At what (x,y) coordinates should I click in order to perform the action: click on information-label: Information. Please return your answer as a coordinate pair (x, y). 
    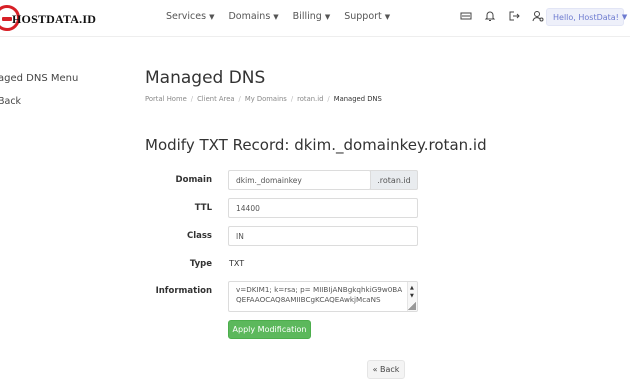
    Looking at the image, I should click on (183, 291).